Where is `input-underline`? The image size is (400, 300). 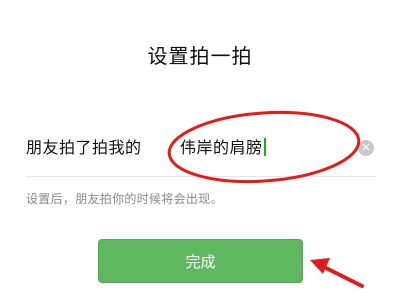 input-underline is located at coordinates (201, 176).